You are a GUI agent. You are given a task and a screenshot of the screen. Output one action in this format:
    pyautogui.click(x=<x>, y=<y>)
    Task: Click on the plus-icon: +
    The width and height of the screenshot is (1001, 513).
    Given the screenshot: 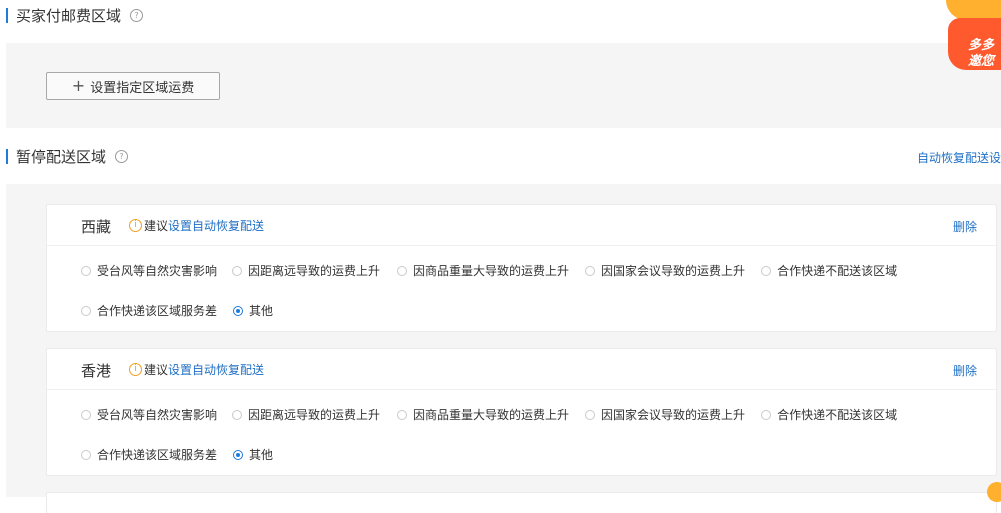 What is the action you would take?
    pyautogui.click(x=78, y=85)
    